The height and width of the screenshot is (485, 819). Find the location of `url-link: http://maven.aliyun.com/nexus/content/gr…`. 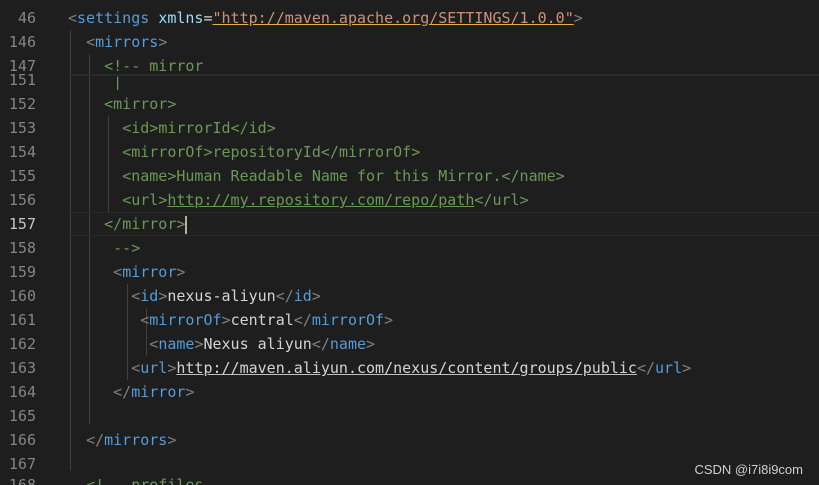

url-link: http://maven.aliyun.com/nexus/content/gr… is located at coordinates (406, 368).